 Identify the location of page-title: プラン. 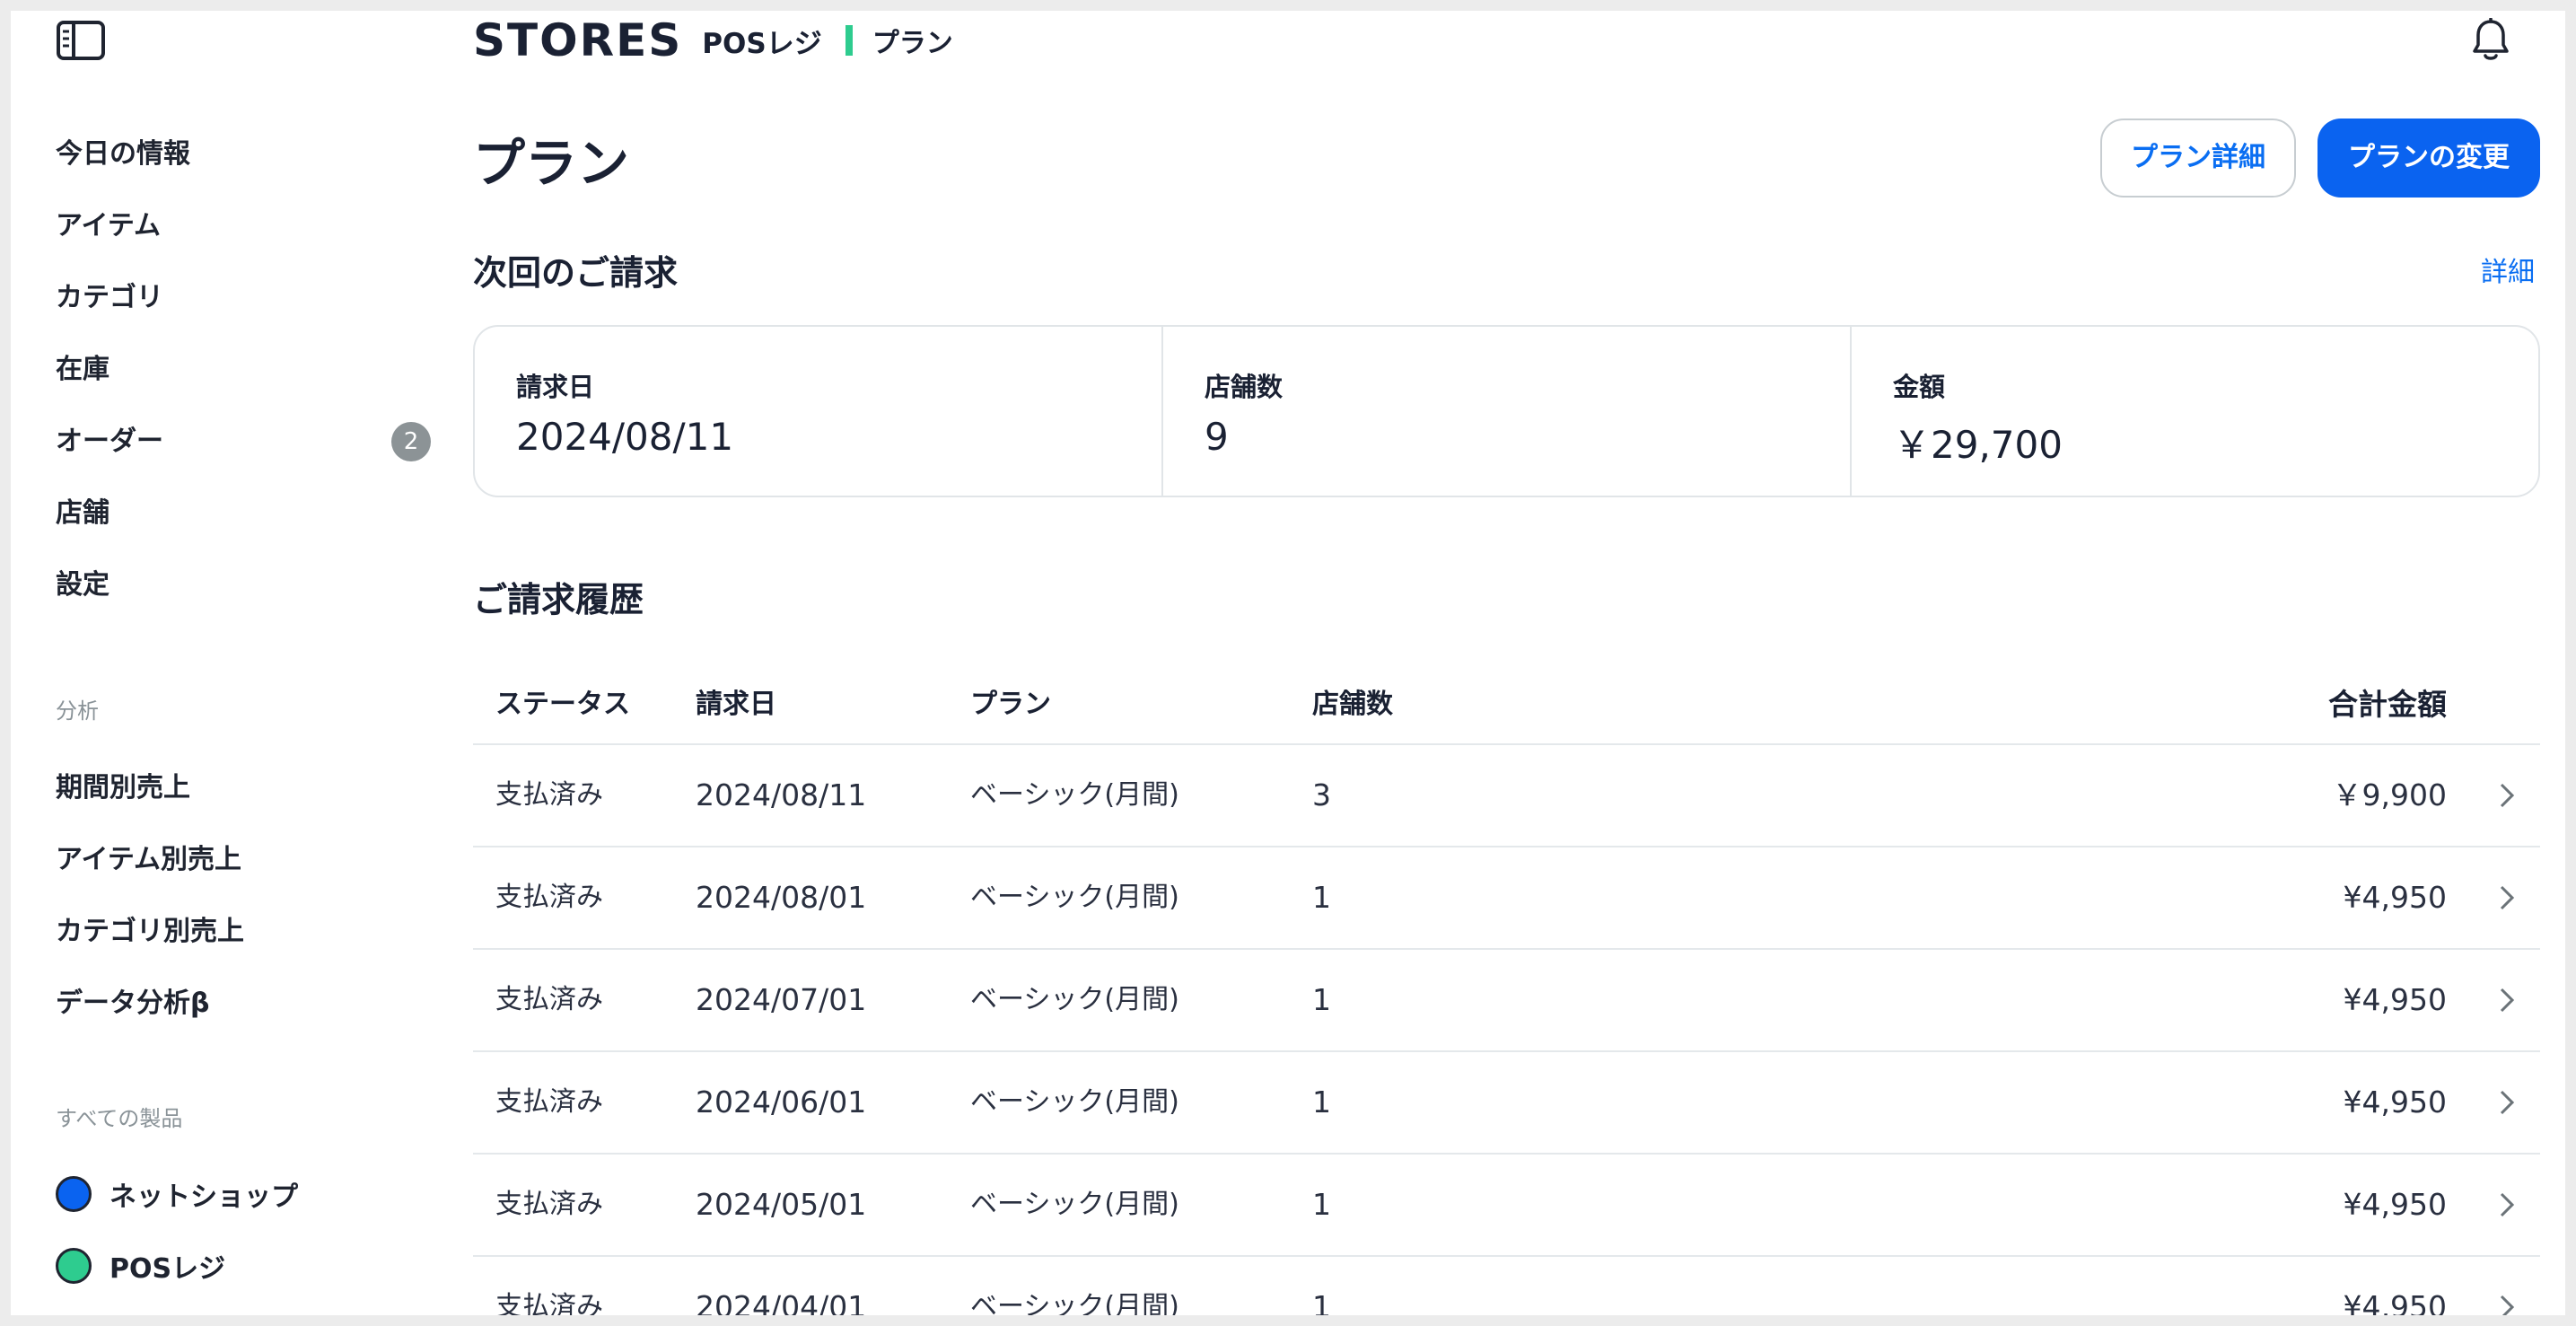
(551, 163).